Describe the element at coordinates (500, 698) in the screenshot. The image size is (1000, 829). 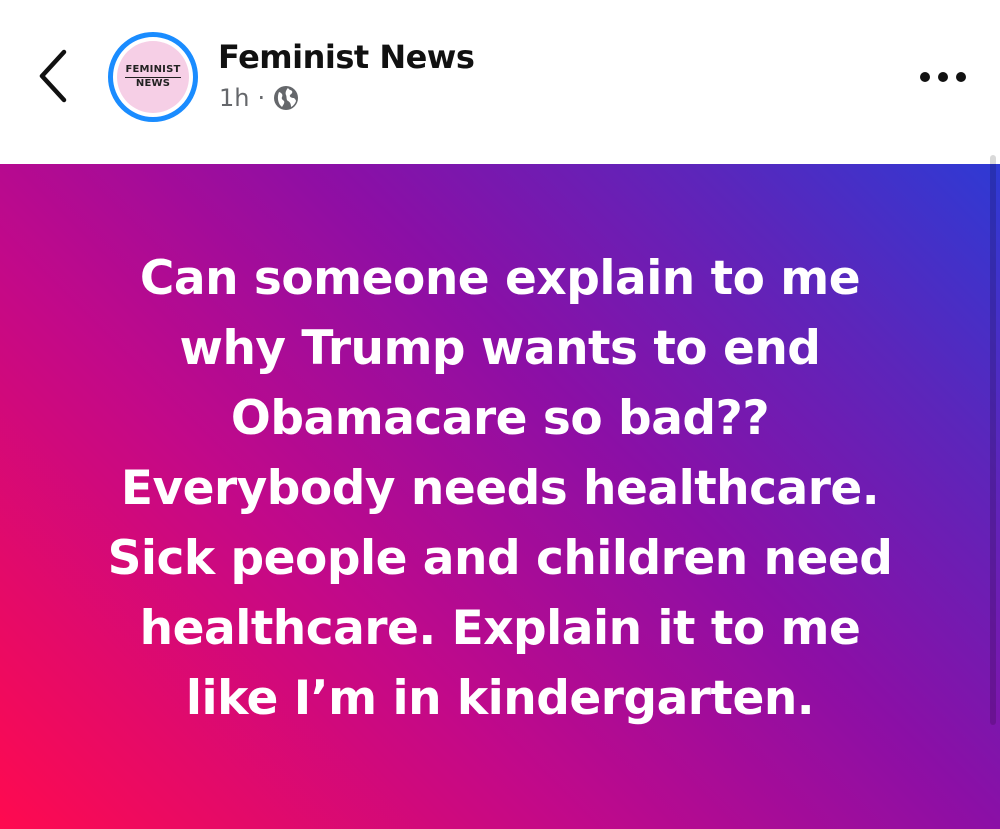
I see `post-text-line: like I’m in kindergarten.` at that location.